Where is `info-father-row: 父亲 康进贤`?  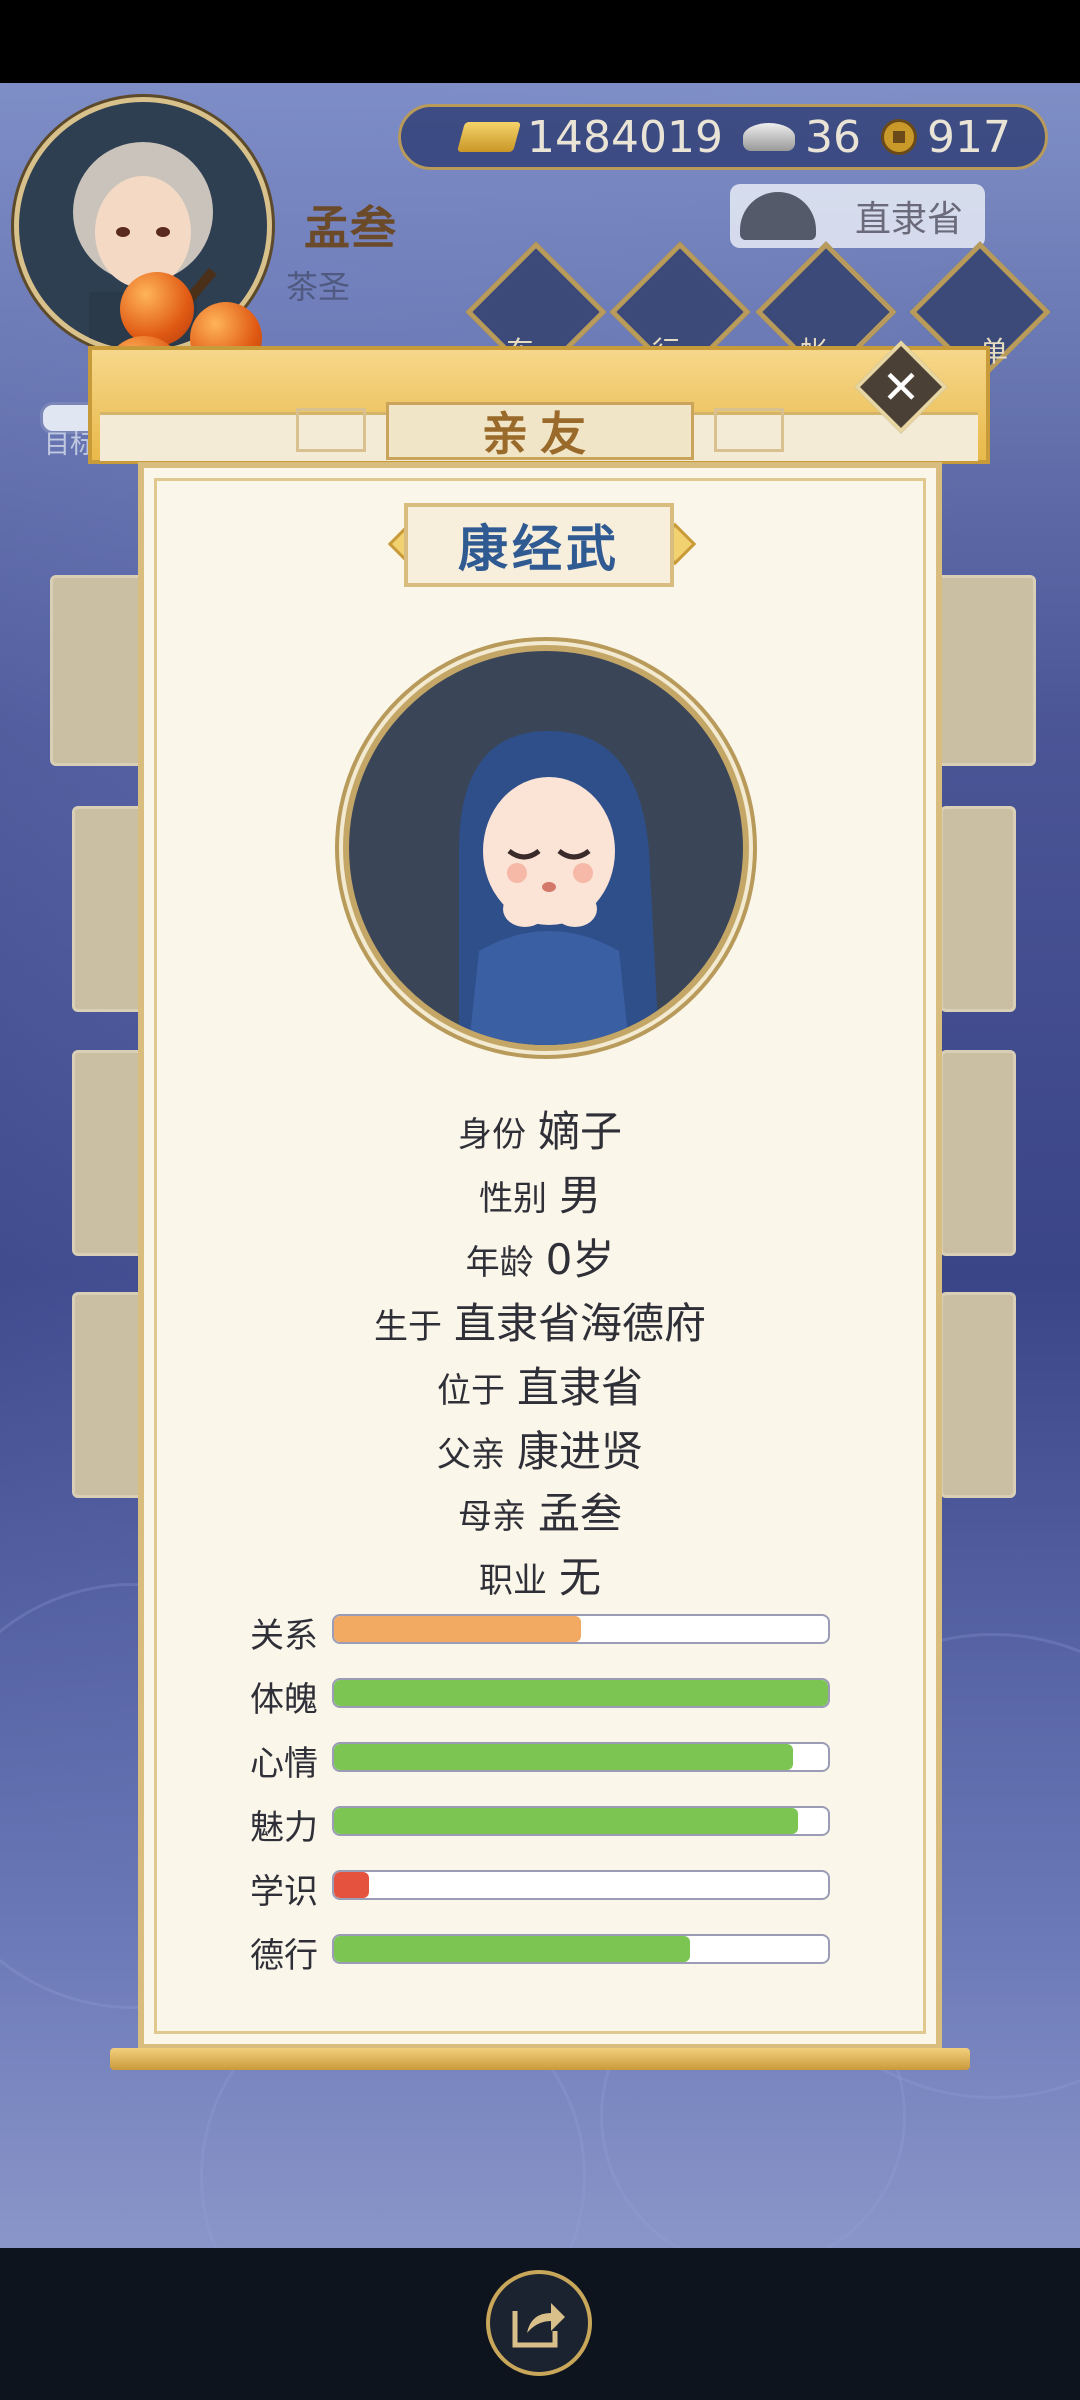
info-father-row: 父亲 康进贤 is located at coordinates (540, 1448).